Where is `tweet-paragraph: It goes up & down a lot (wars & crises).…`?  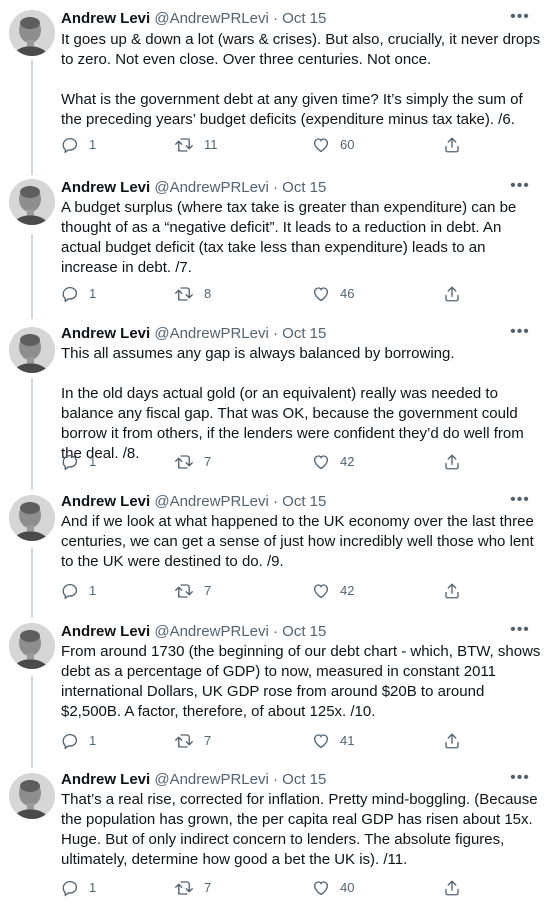 tweet-paragraph: It goes up & down a lot (wars & crises).… is located at coordinates (301, 49).